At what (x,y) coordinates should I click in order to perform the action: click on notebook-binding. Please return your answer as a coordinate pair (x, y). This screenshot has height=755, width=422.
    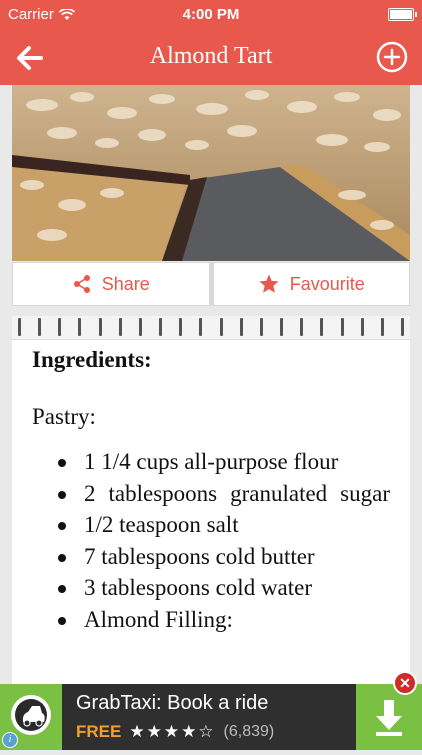
    Looking at the image, I should click on (211, 328).